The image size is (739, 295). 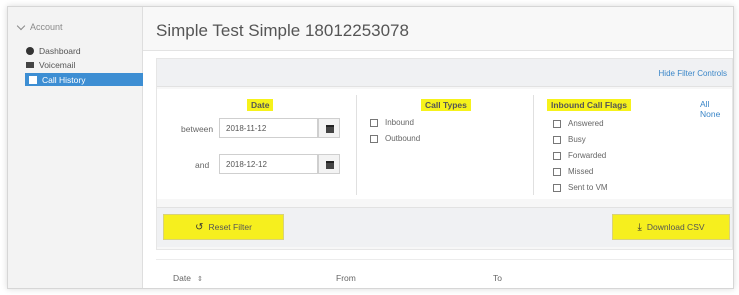 What do you see at coordinates (716, 109) in the screenshot?
I see `all-none-toggle: All None` at bounding box center [716, 109].